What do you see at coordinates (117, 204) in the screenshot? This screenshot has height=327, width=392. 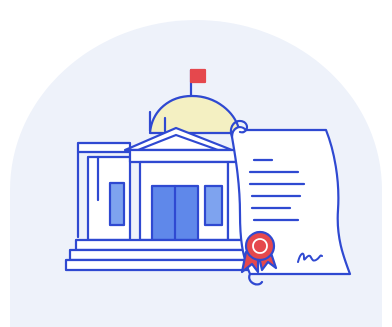 I see `left-window` at bounding box center [117, 204].